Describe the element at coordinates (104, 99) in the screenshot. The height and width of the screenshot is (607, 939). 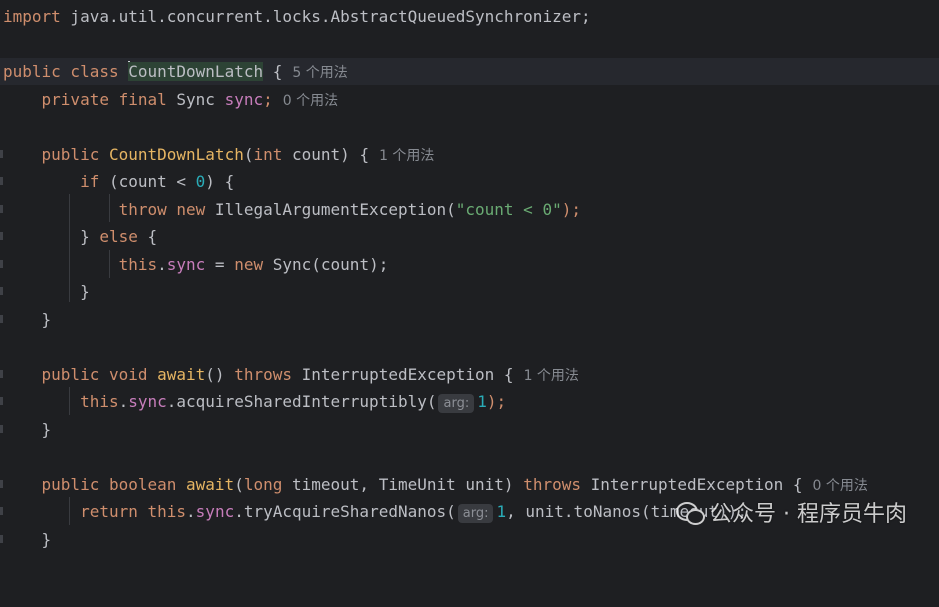
I see `keyword: private final` at that location.